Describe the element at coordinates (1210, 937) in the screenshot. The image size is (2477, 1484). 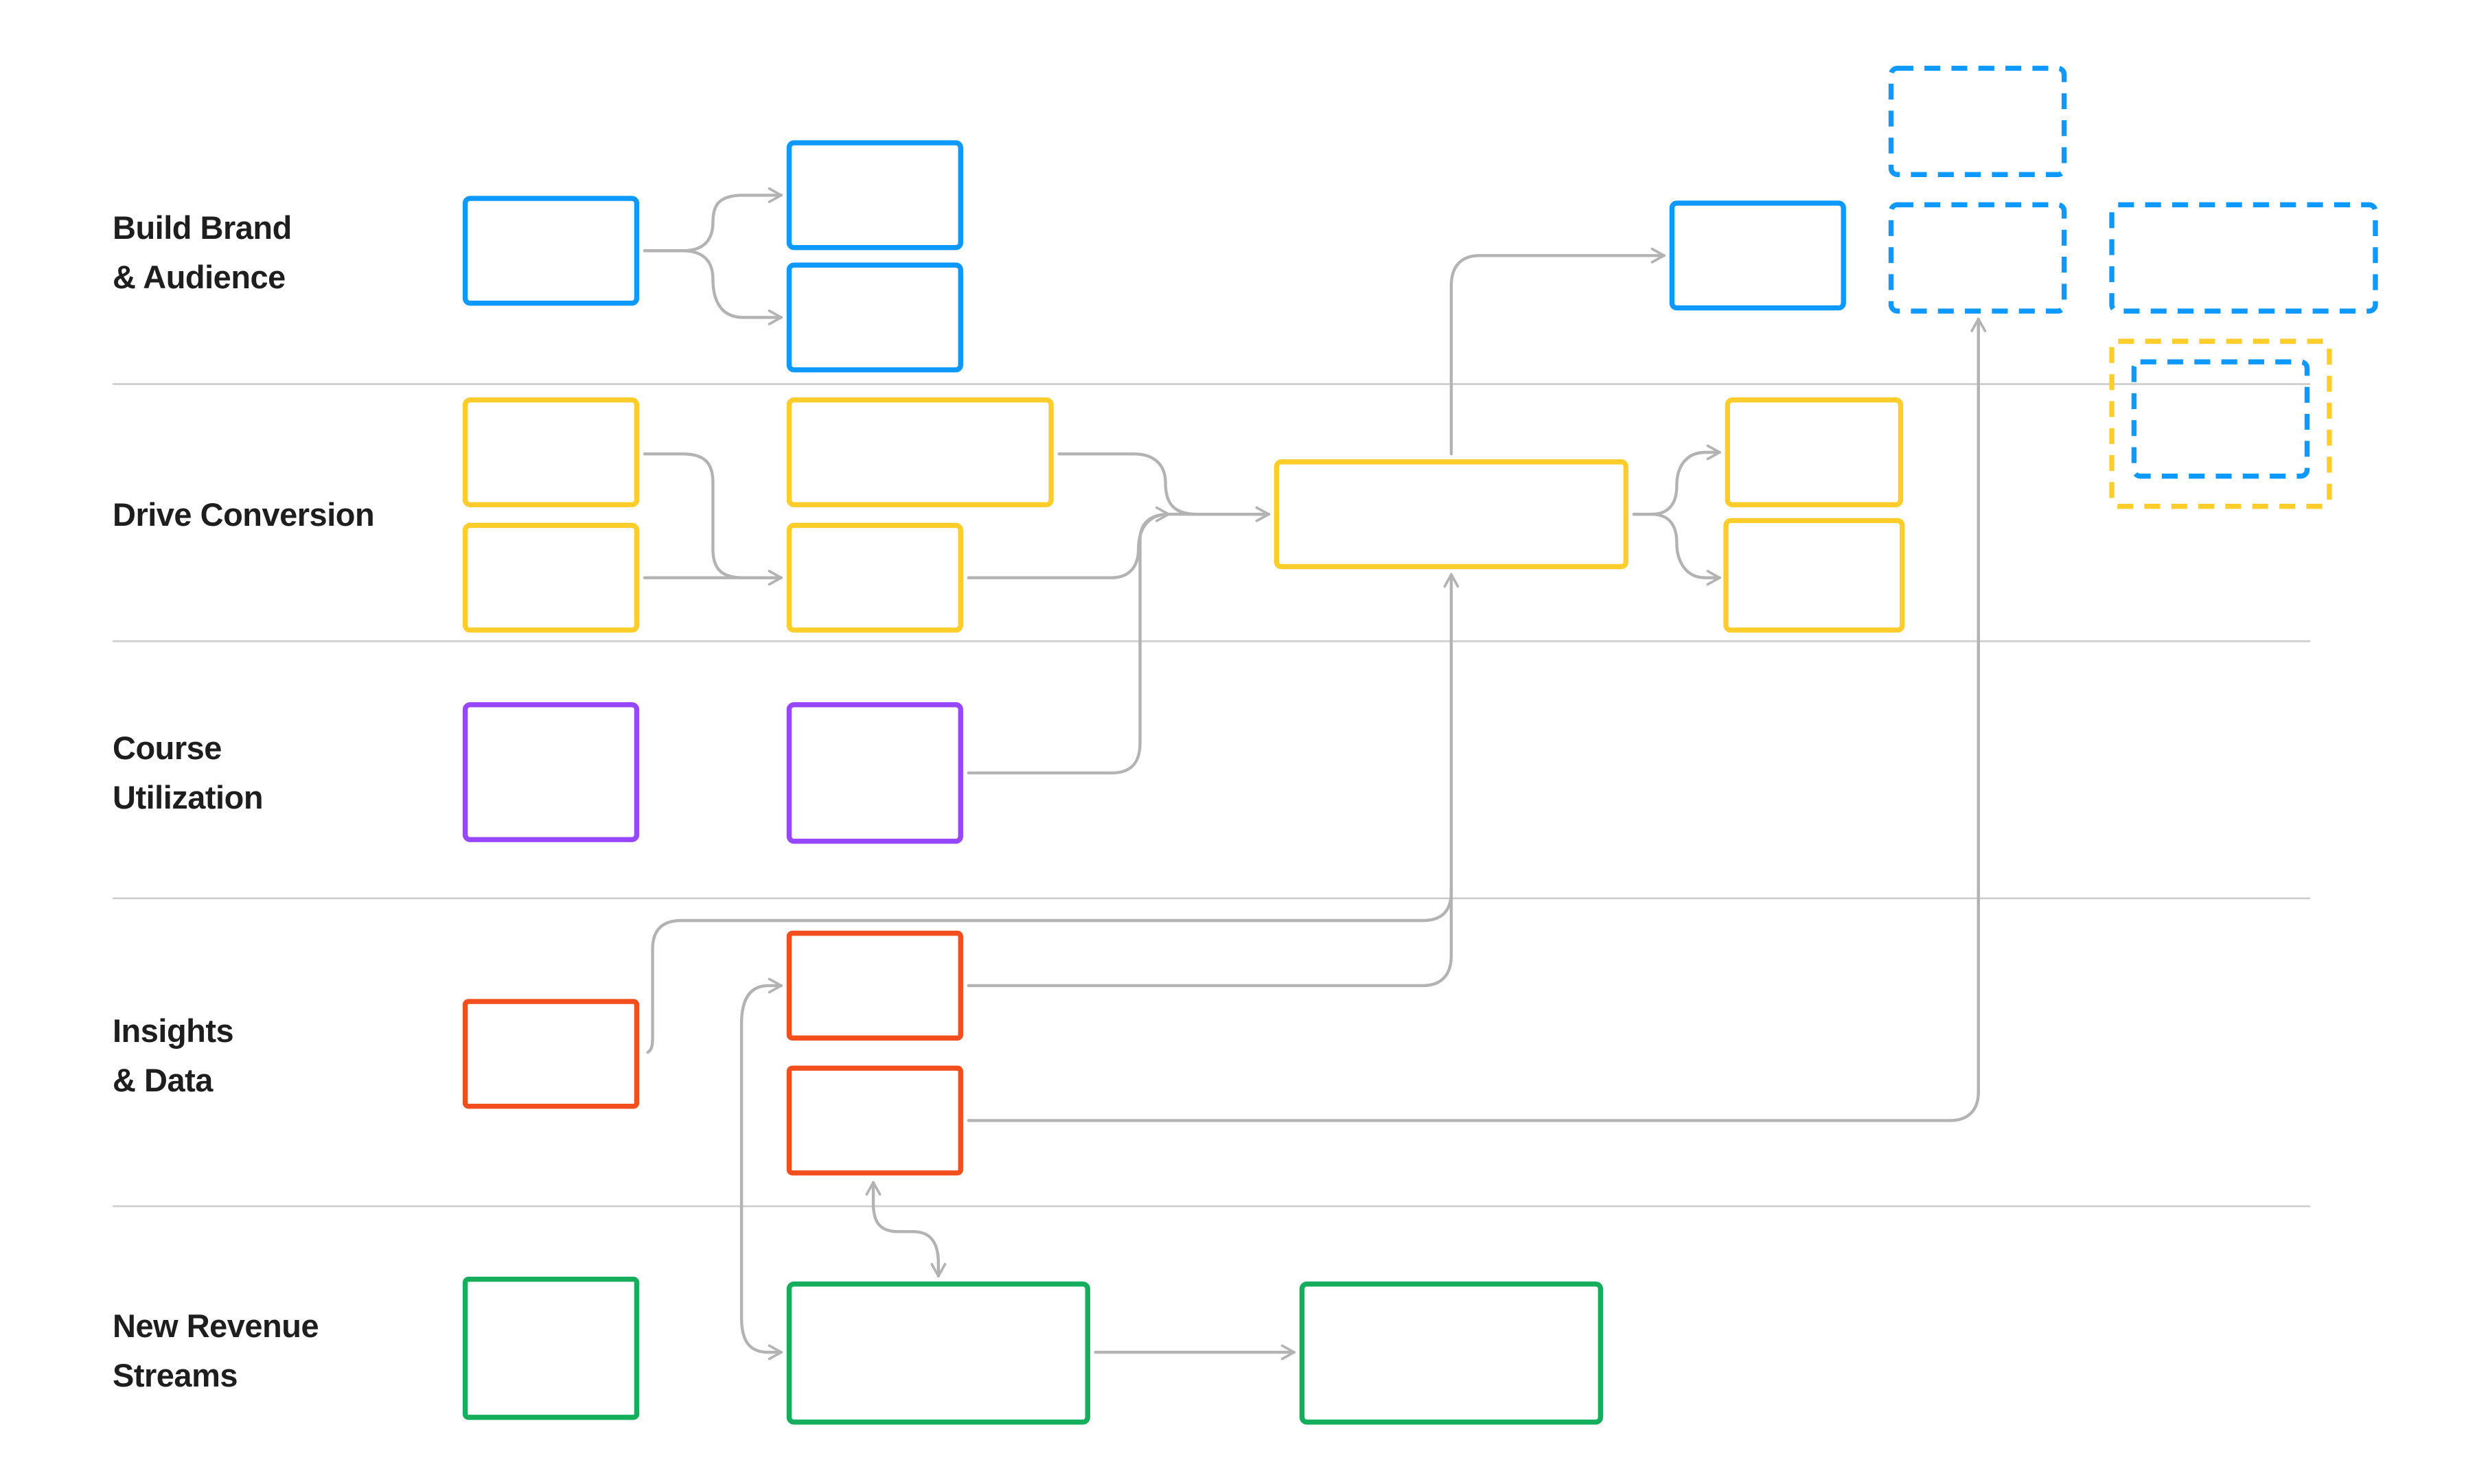
I see `connector-insights-2-to-hub` at that location.